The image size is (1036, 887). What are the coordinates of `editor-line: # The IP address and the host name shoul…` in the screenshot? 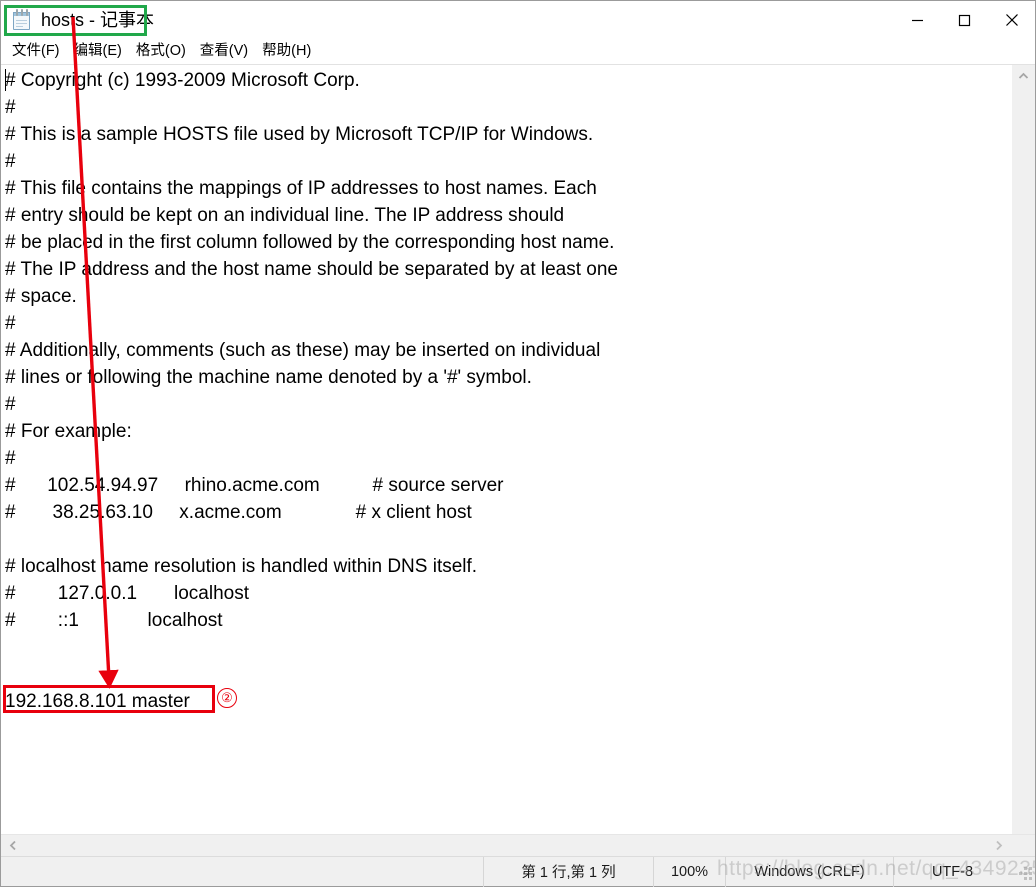 It's located at (312, 269).